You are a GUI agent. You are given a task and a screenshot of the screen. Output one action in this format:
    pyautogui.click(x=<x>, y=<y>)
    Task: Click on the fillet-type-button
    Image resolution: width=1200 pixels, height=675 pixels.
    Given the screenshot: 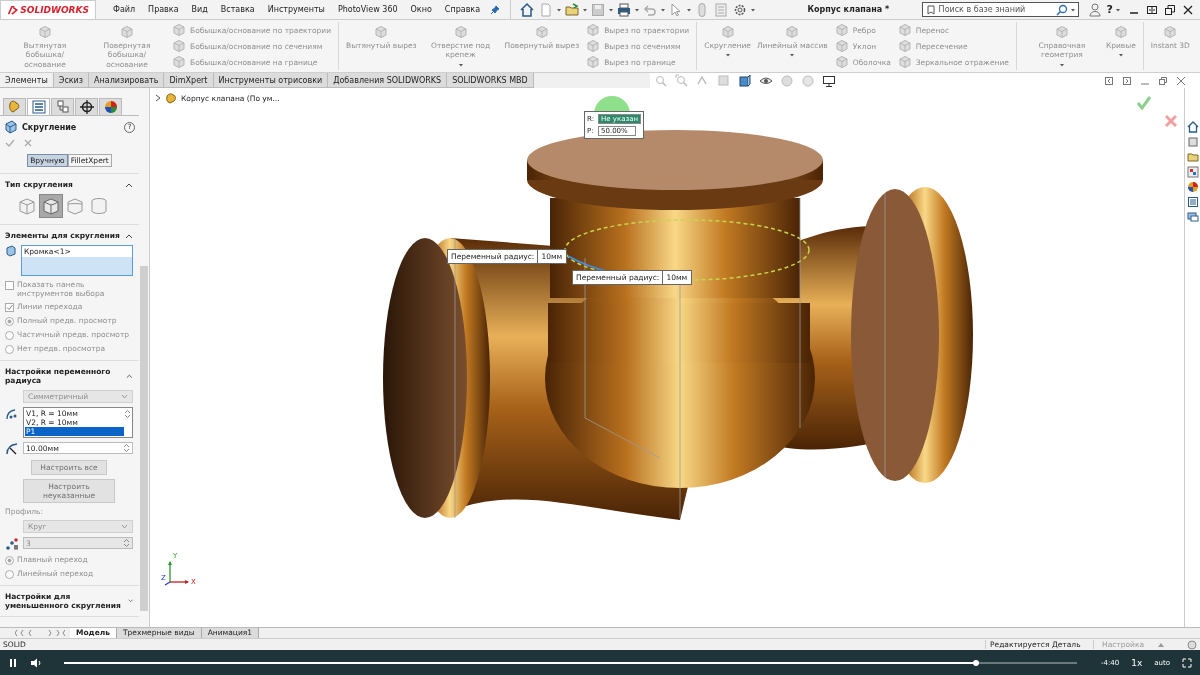 What is the action you would take?
    pyautogui.click(x=51, y=206)
    